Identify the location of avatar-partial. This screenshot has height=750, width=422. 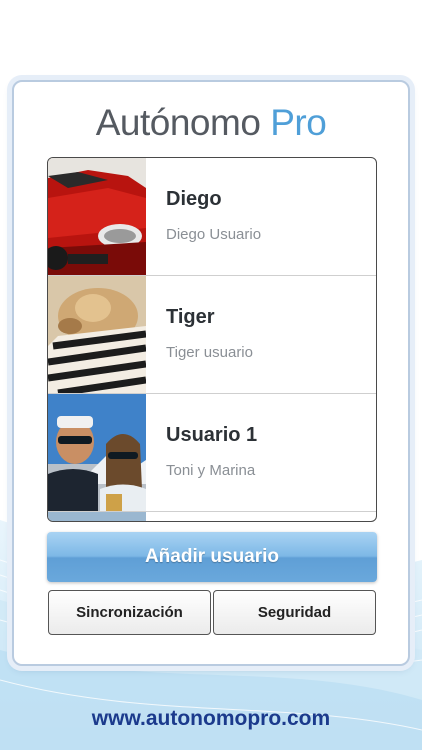
(97, 516).